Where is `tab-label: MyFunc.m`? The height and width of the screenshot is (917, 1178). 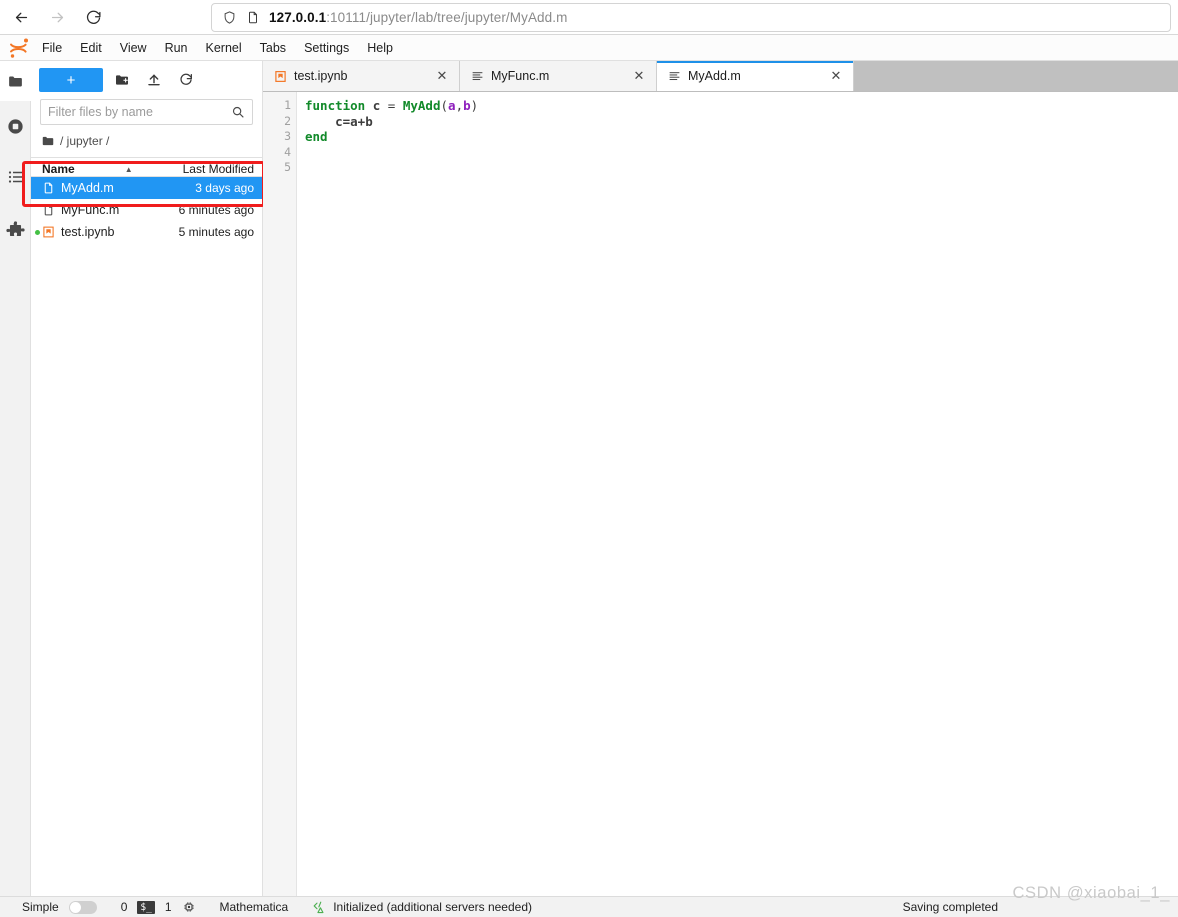 tab-label: MyFunc.m is located at coordinates (520, 76).